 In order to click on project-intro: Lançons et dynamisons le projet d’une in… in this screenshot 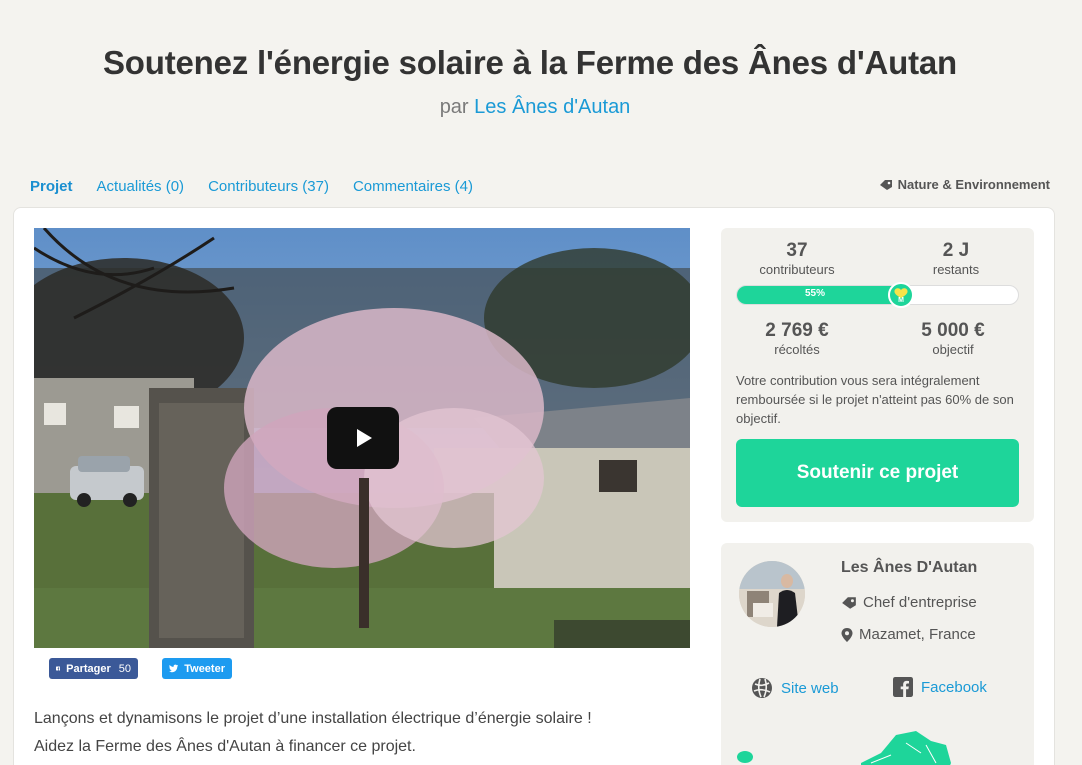, I will do `click(359, 733)`.